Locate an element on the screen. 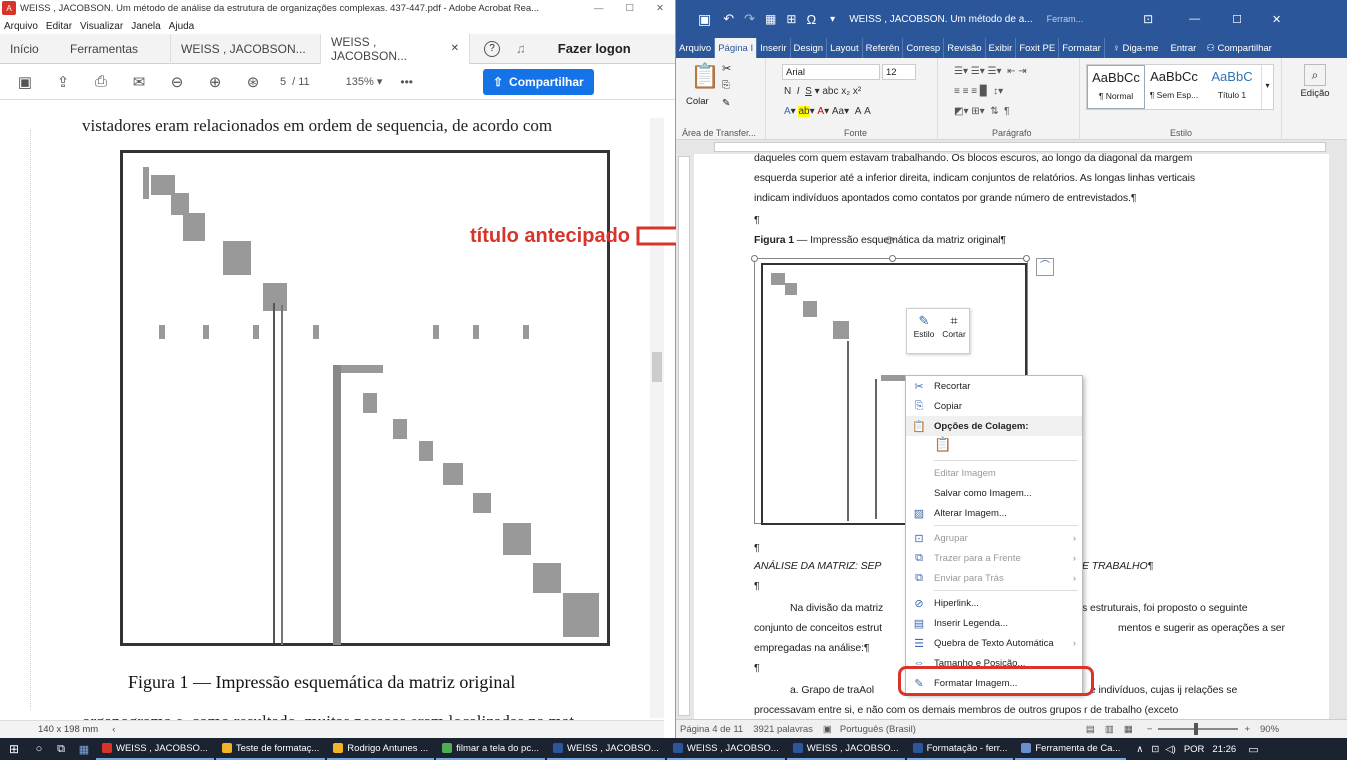  word-maximize-button: ☐ is located at coordinates (1237, 19).